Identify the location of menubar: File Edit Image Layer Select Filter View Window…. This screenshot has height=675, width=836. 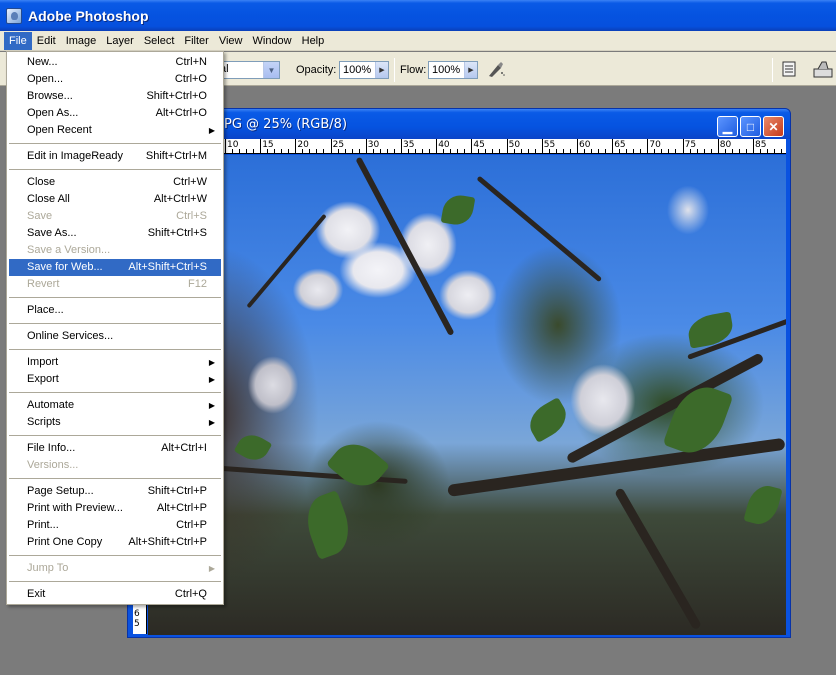
(418, 41).